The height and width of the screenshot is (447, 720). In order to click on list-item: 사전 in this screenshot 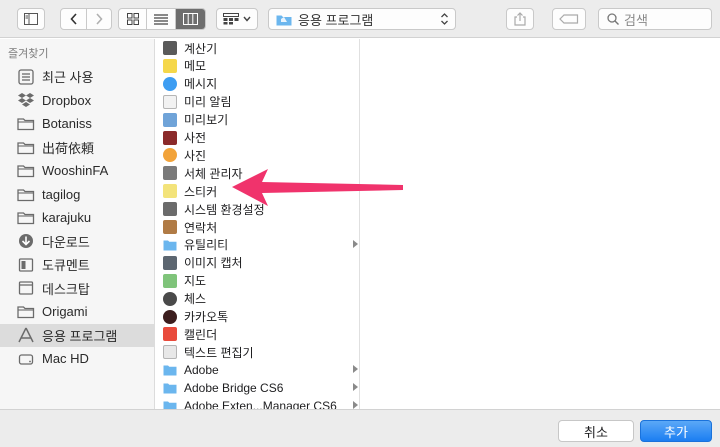, I will do `click(257, 138)`.